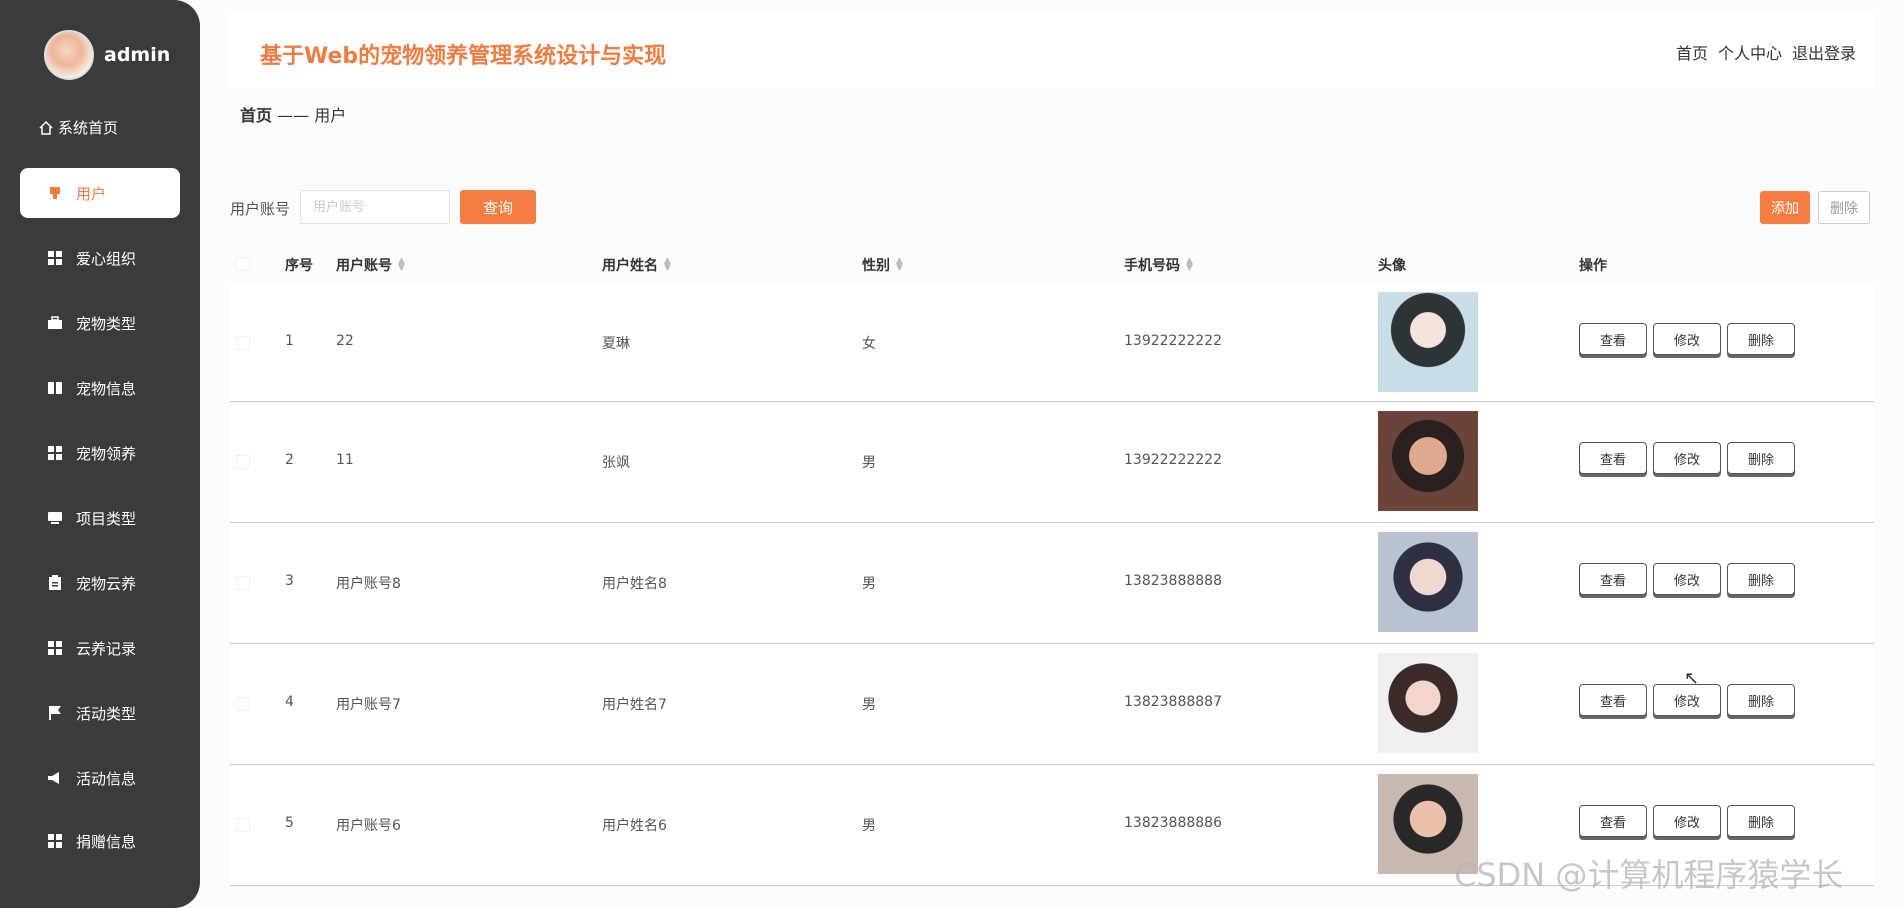 The image size is (1904, 908). Describe the element at coordinates (1824, 52) in the screenshot. I see `link-logout: 退出登录` at that location.